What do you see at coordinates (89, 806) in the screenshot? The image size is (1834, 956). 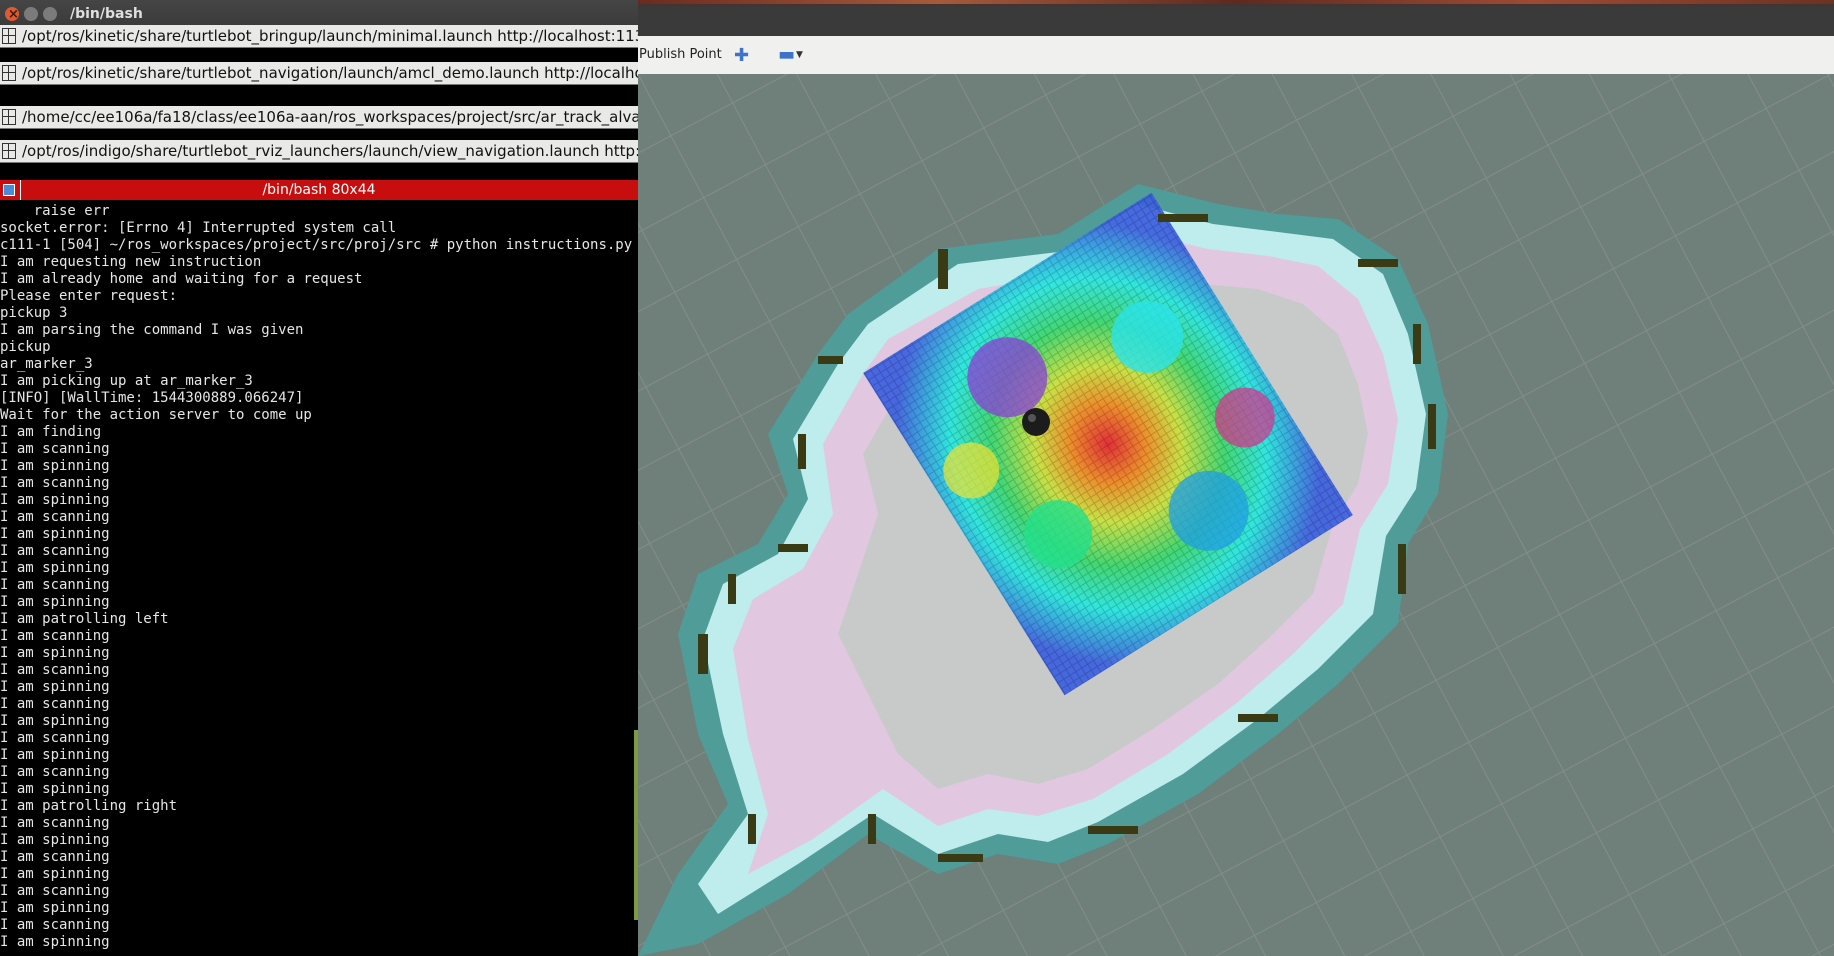 I see `terminal-line: I am patrolling right` at bounding box center [89, 806].